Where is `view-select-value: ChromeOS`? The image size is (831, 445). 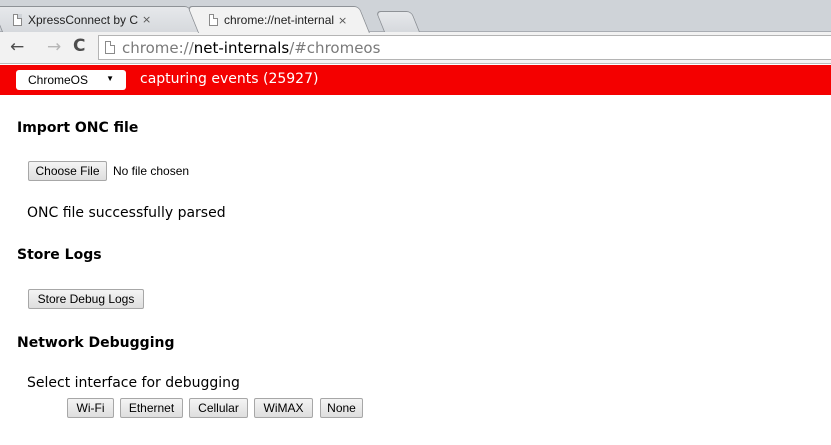
view-select-value: ChromeOS is located at coordinates (58, 80).